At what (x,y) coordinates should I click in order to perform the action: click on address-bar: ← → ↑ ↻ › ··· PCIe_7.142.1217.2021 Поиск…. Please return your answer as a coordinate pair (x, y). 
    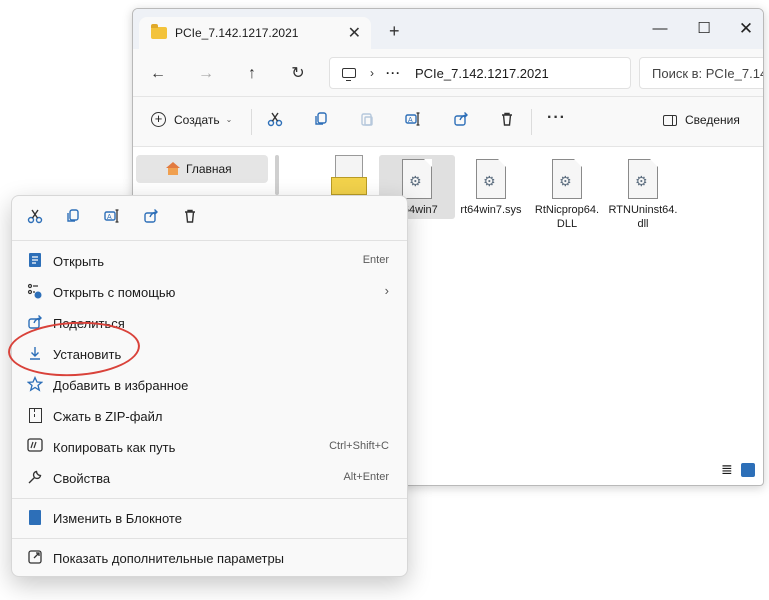
    Looking at the image, I should click on (448, 73).